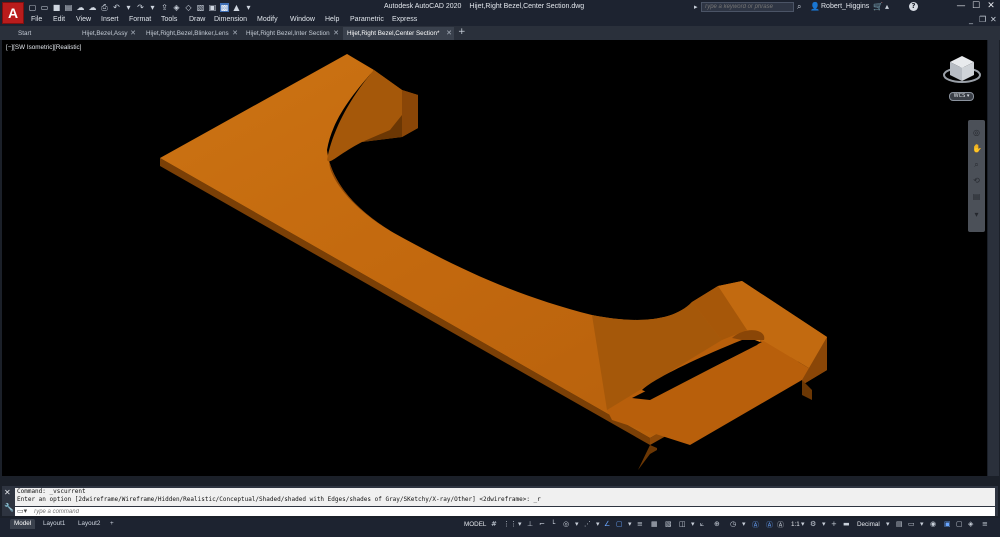 The width and height of the screenshot is (1000, 537). I want to click on isodraft-dropdown-icon: ▾, so click(598, 524).